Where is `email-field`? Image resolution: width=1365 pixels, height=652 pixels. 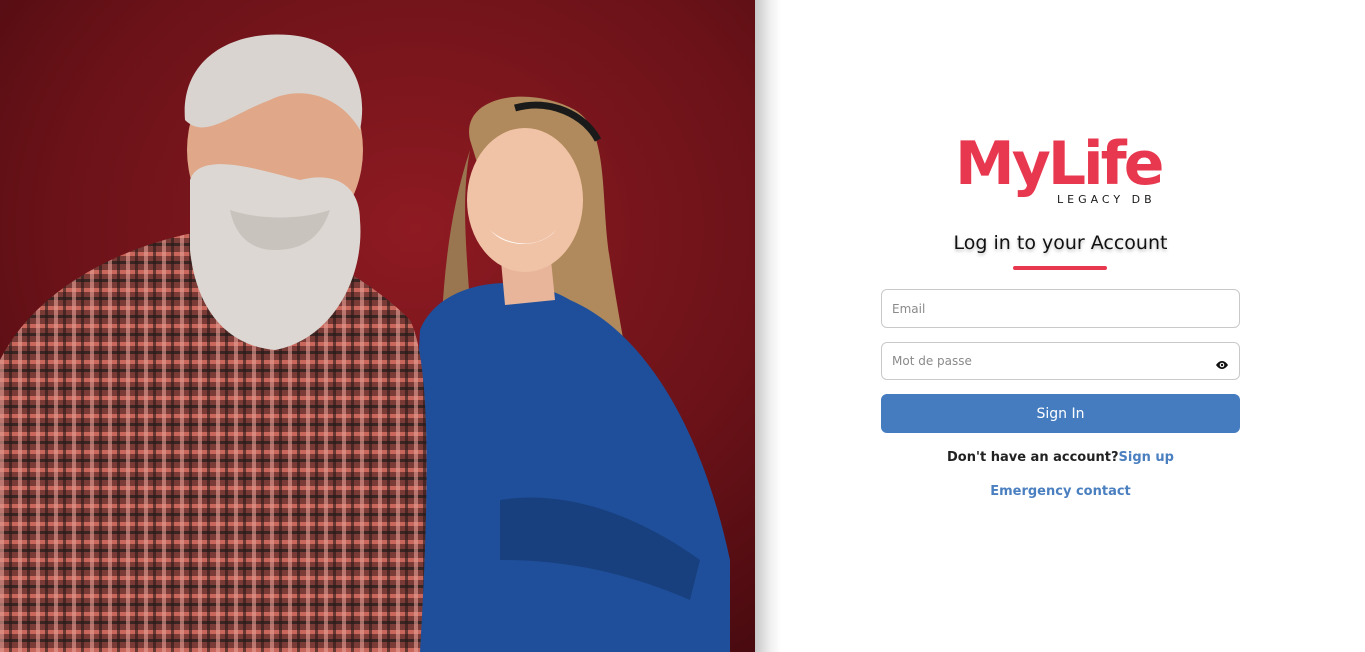 email-field is located at coordinates (1060, 308).